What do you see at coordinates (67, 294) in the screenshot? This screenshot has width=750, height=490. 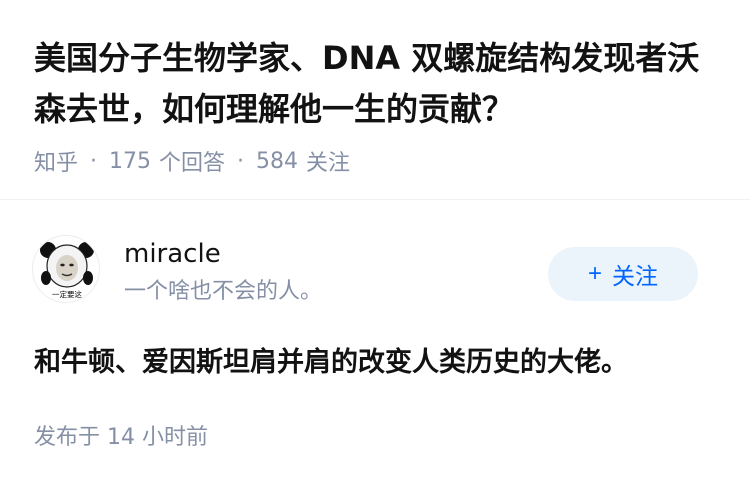 I see `avatar-caption: 一定要这` at bounding box center [67, 294].